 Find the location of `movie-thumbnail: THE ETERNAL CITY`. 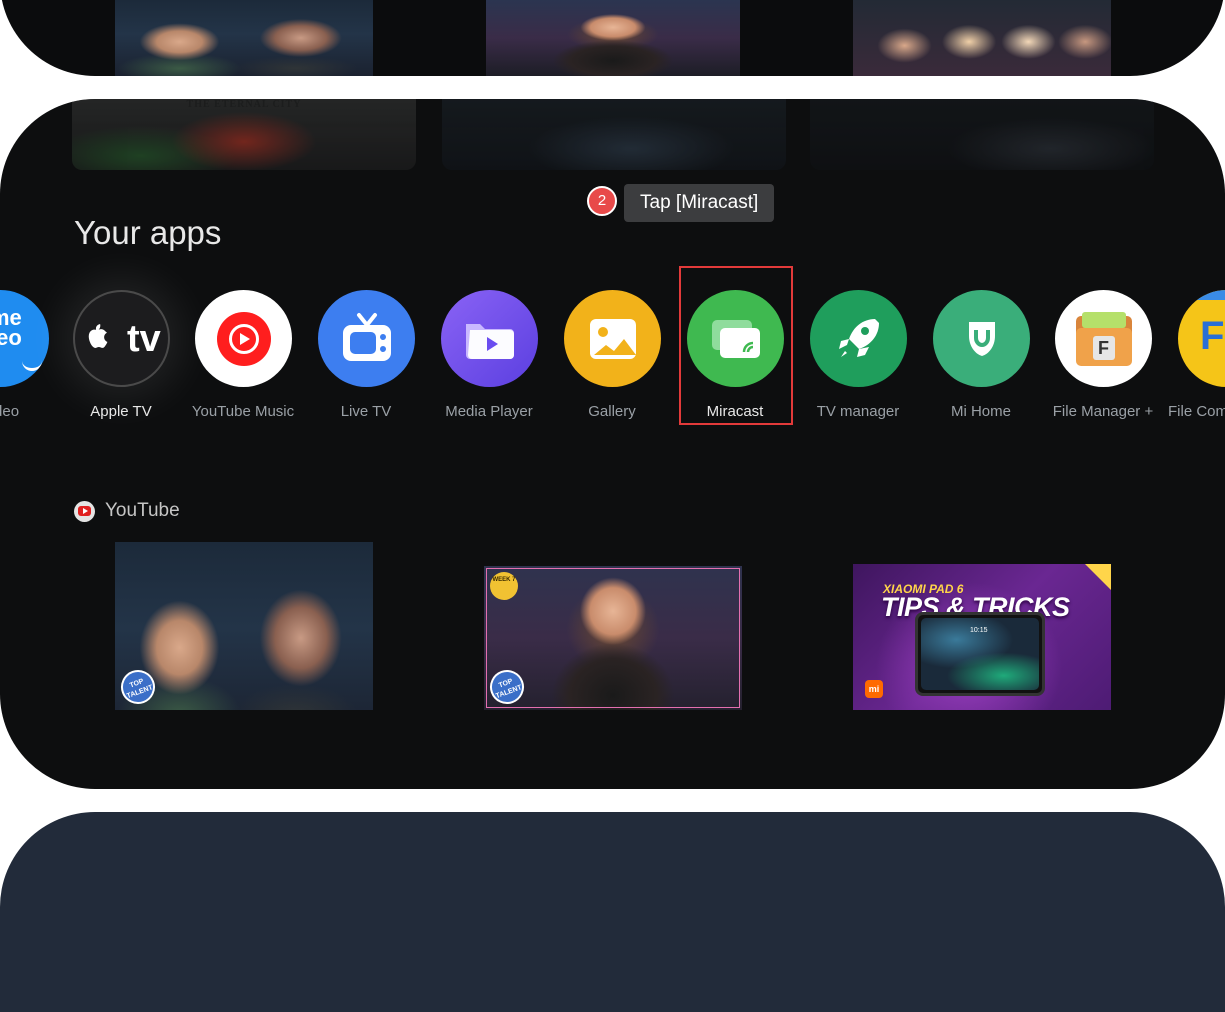

movie-thumbnail: THE ETERNAL CITY is located at coordinates (244, 134).